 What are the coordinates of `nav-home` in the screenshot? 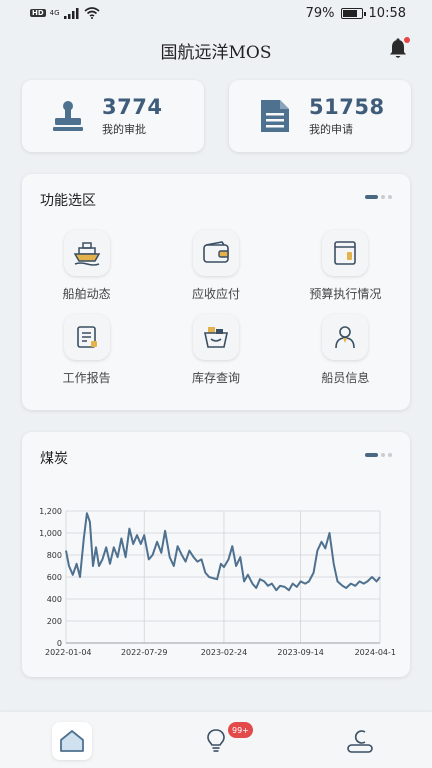 It's located at (72, 741).